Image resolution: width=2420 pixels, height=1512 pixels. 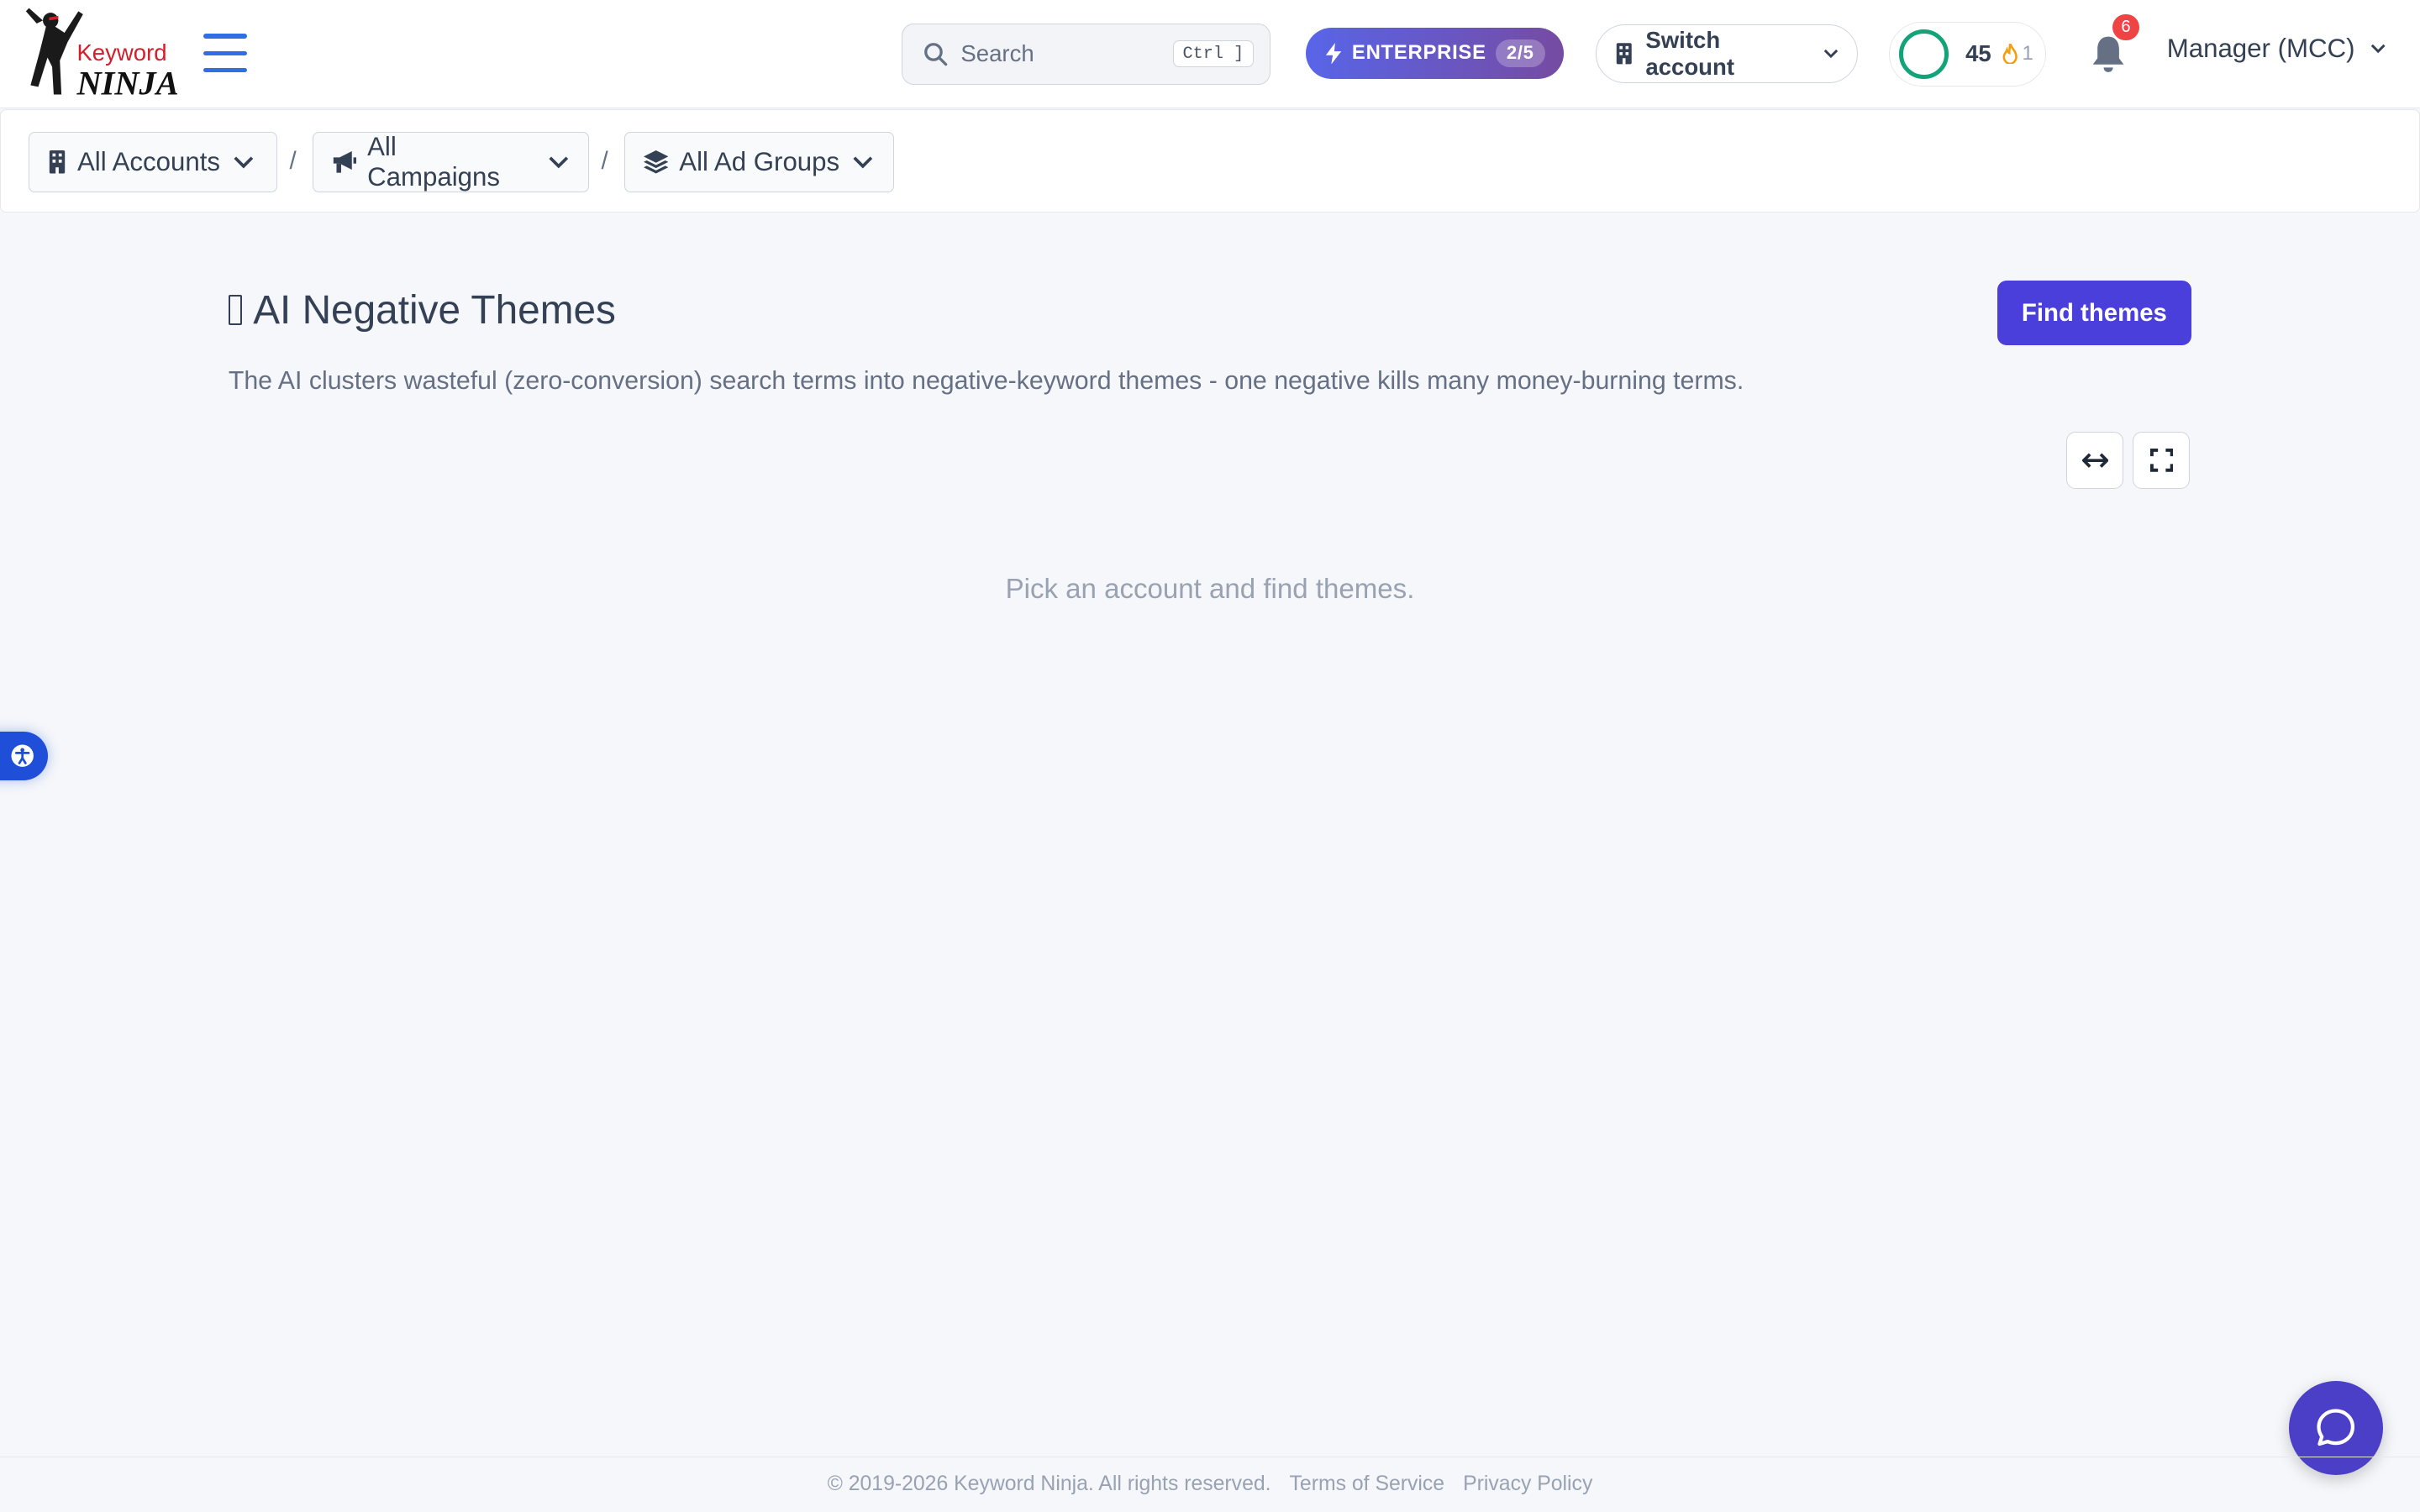 What do you see at coordinates (2125, 26) in the screenshot?
I see `notification-count-badge: 6` at bounding box center [2125, 26].